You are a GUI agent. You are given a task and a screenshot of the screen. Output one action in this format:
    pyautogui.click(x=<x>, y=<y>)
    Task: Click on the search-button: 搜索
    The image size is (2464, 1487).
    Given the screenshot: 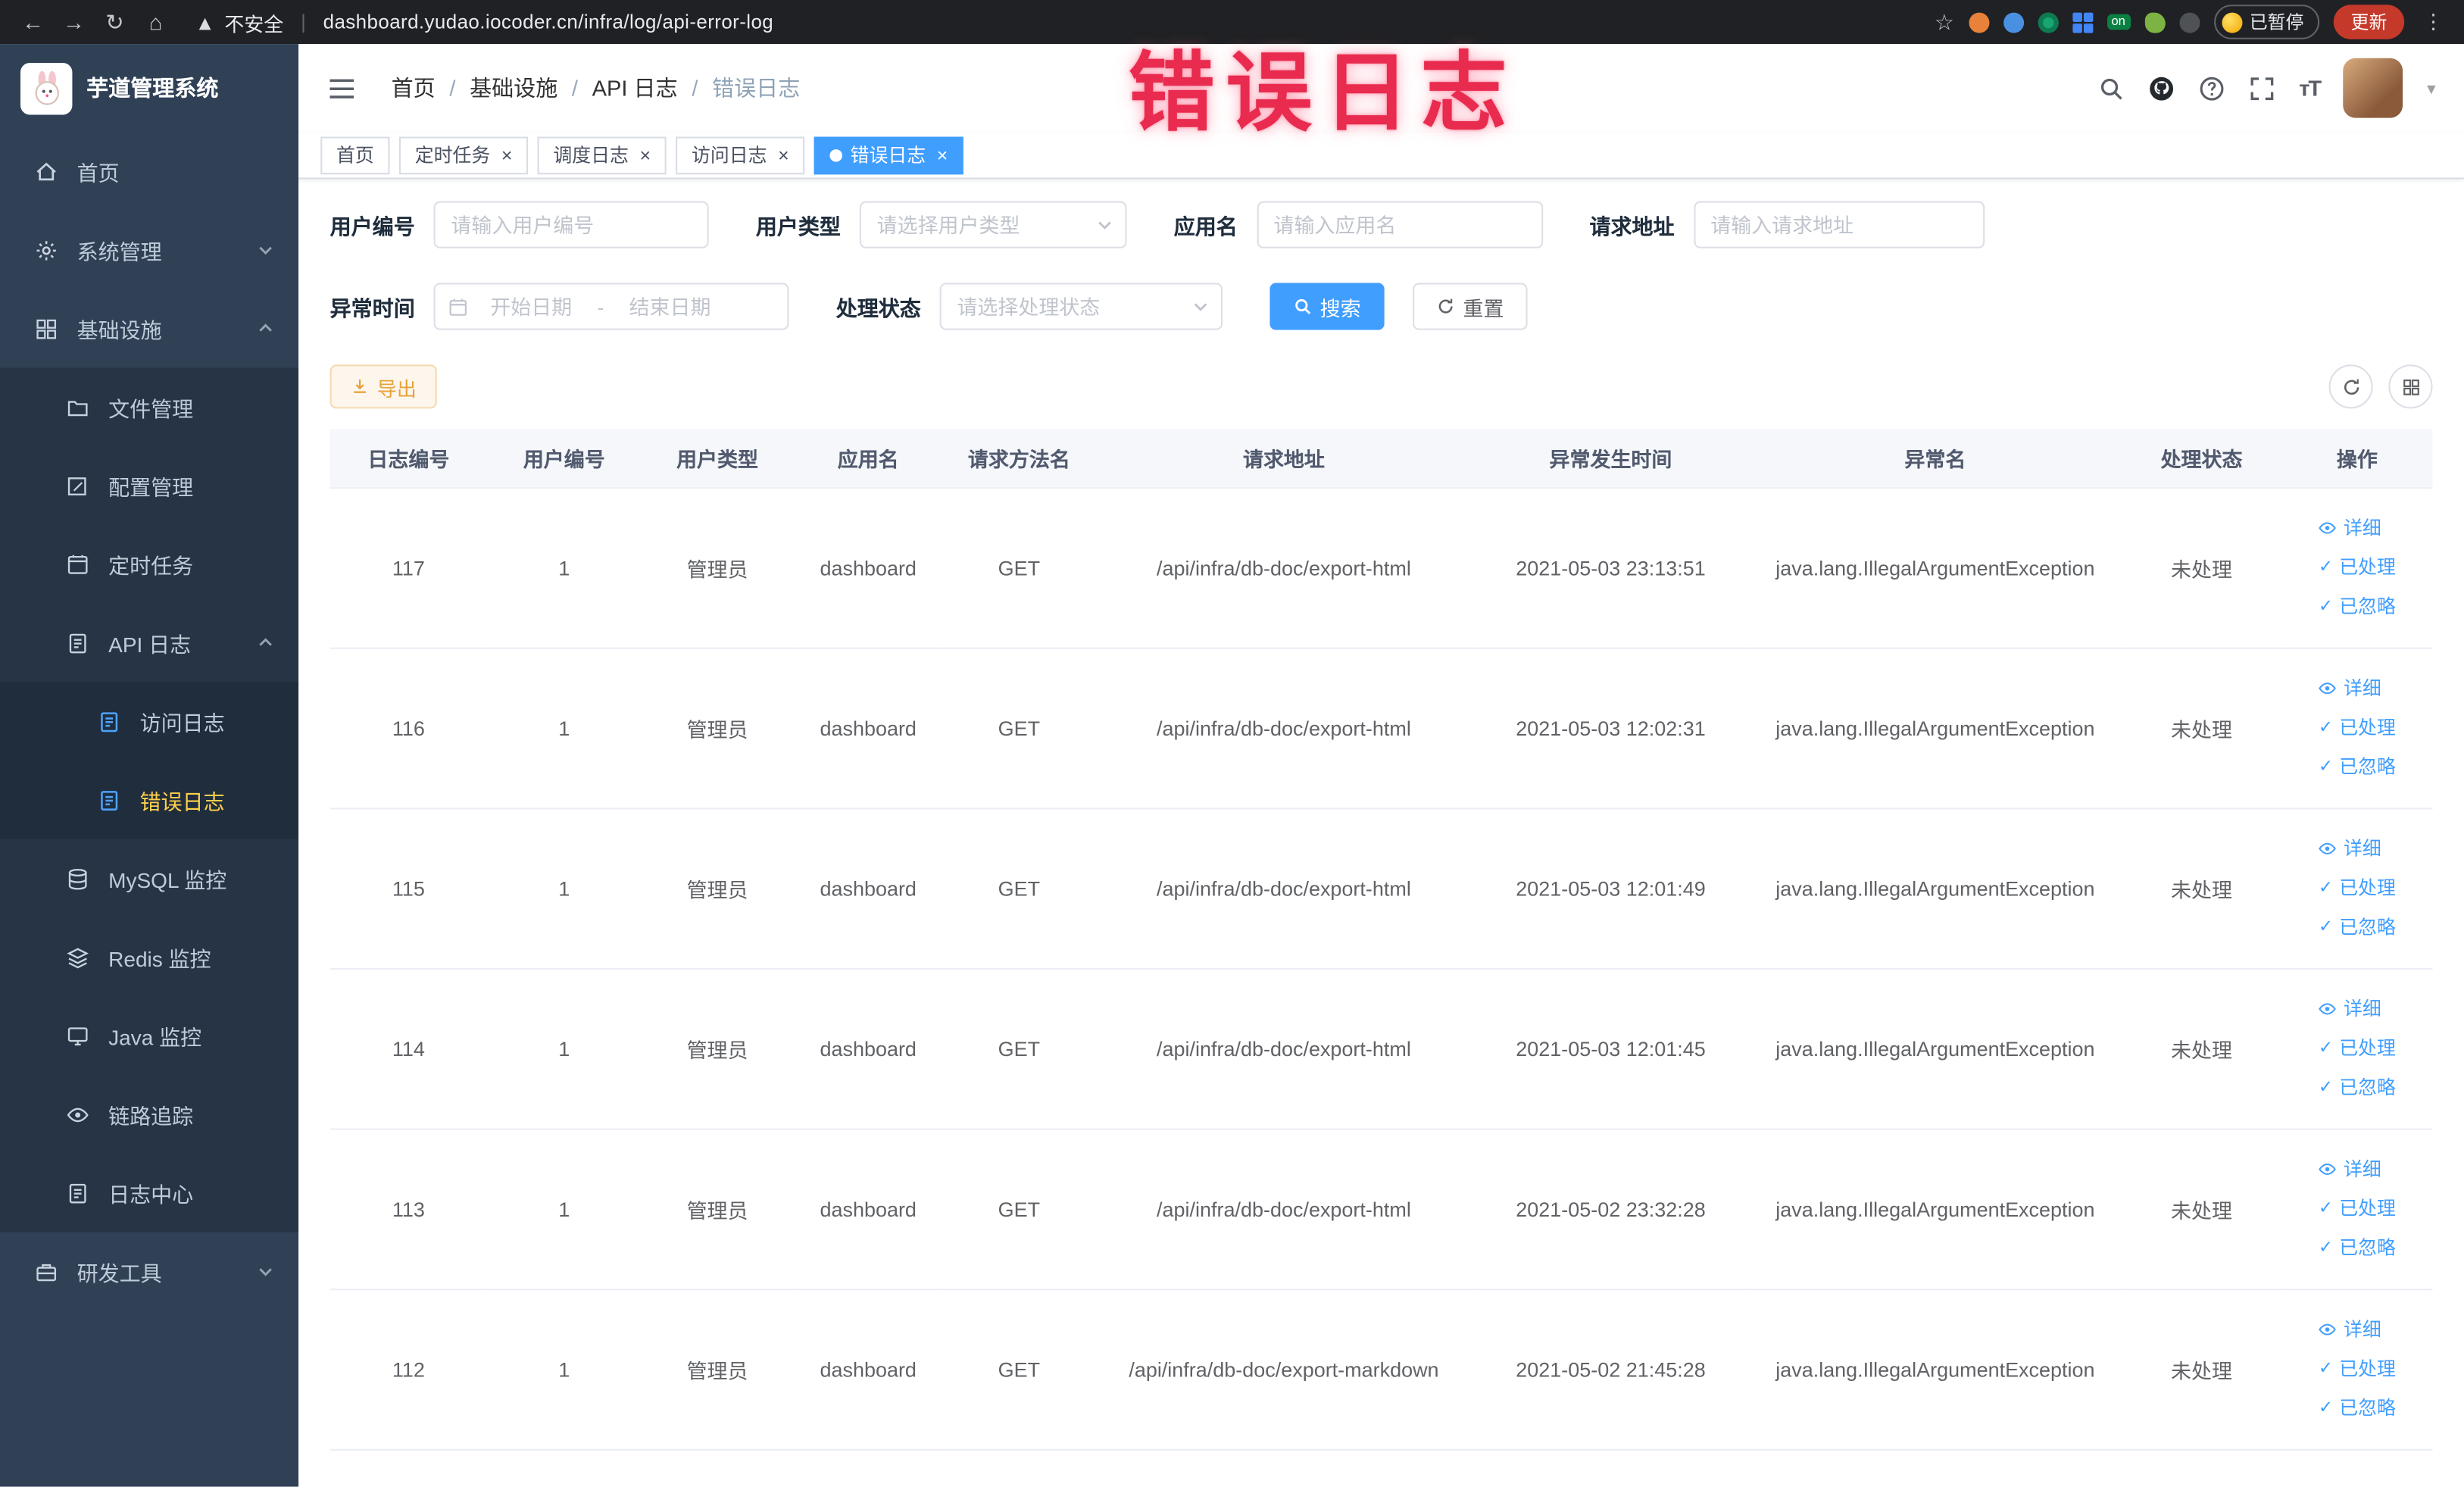 What is the action you would take?
    pyautogui.click(x=1327, y=306)
    